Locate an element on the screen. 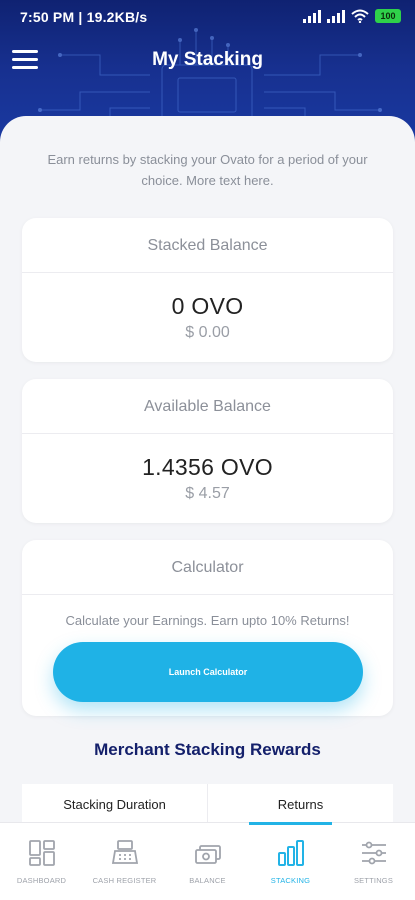  merchant-stacking-rewards-title: Merchant Stacking Rewards is located at coordinates (207, 749).